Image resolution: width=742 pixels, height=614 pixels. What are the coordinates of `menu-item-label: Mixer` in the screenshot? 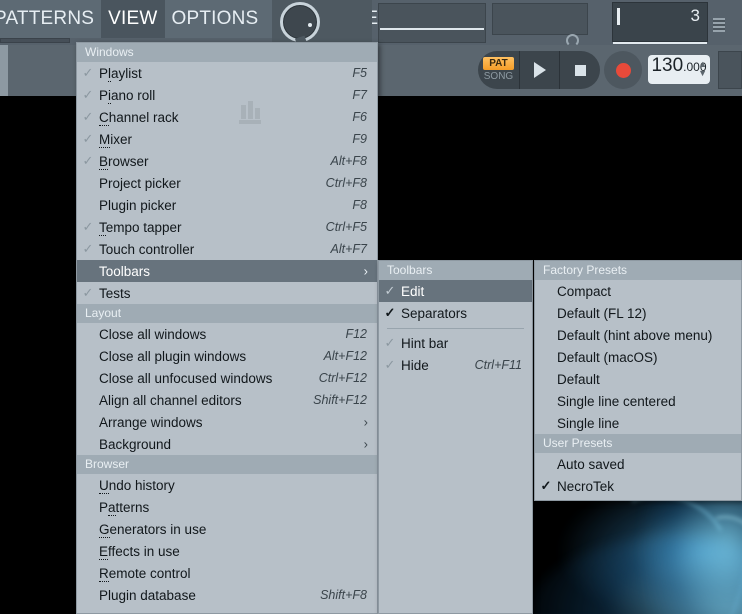 It's located at (116, 139).